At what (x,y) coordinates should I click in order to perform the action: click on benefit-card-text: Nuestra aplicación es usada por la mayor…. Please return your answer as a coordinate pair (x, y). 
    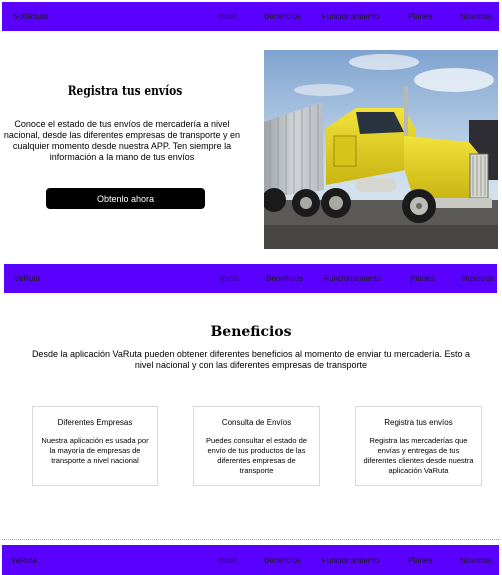
    Looking at the image, I should click on (95, 450).